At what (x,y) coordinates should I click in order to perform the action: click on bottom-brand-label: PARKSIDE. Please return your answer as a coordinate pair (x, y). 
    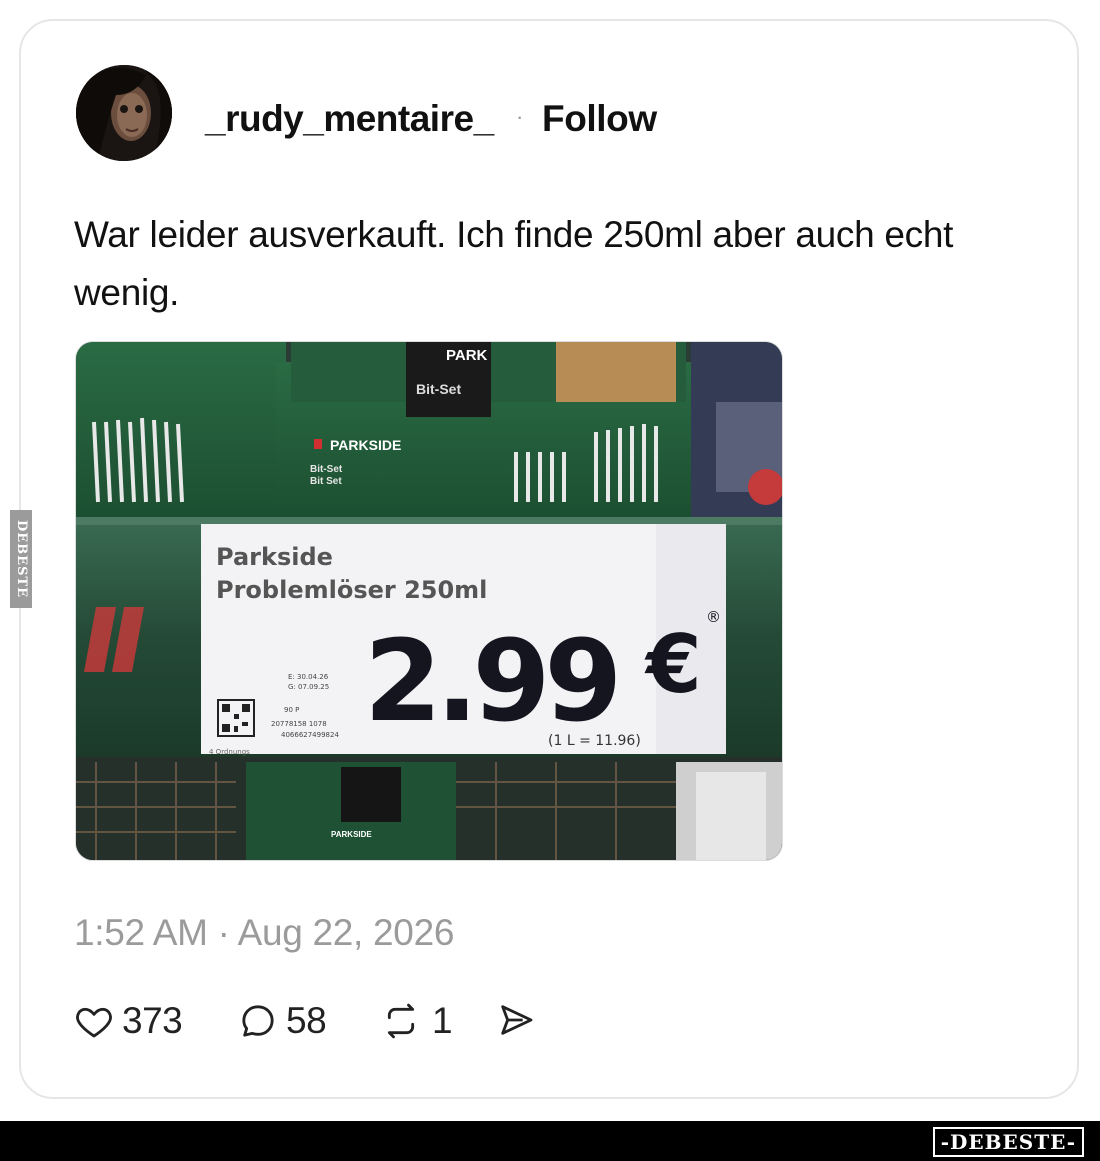
    Looking at the image, I should click on (351, 834).